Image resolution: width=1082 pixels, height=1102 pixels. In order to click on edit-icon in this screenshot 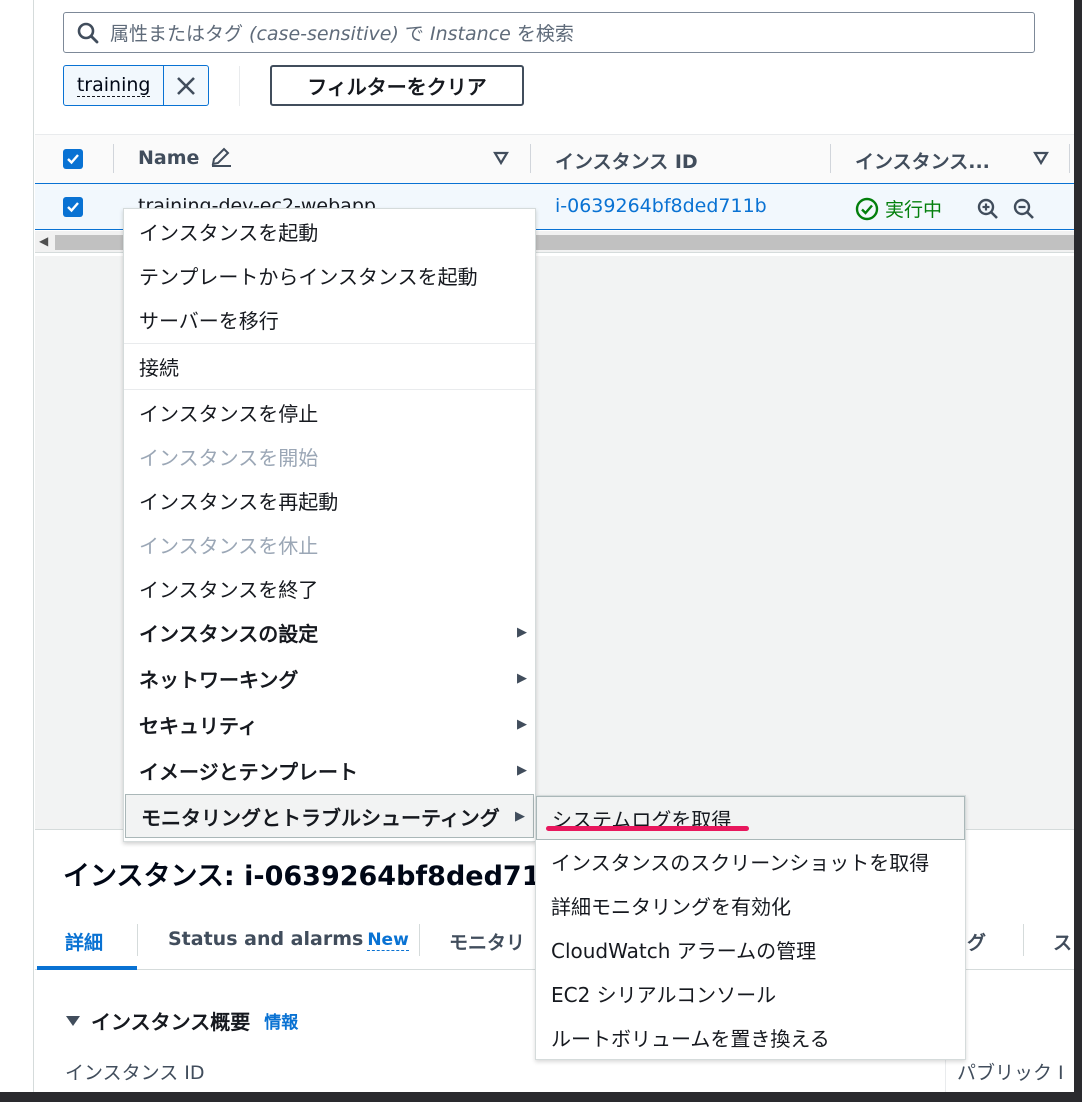, I will do `click(221, 157)`.